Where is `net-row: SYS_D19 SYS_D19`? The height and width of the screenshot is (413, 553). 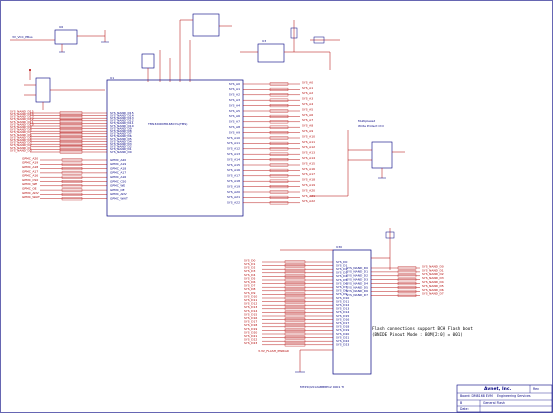 net-row: SYS_D19 SYS_D19 is located at coordinates (296, 329).